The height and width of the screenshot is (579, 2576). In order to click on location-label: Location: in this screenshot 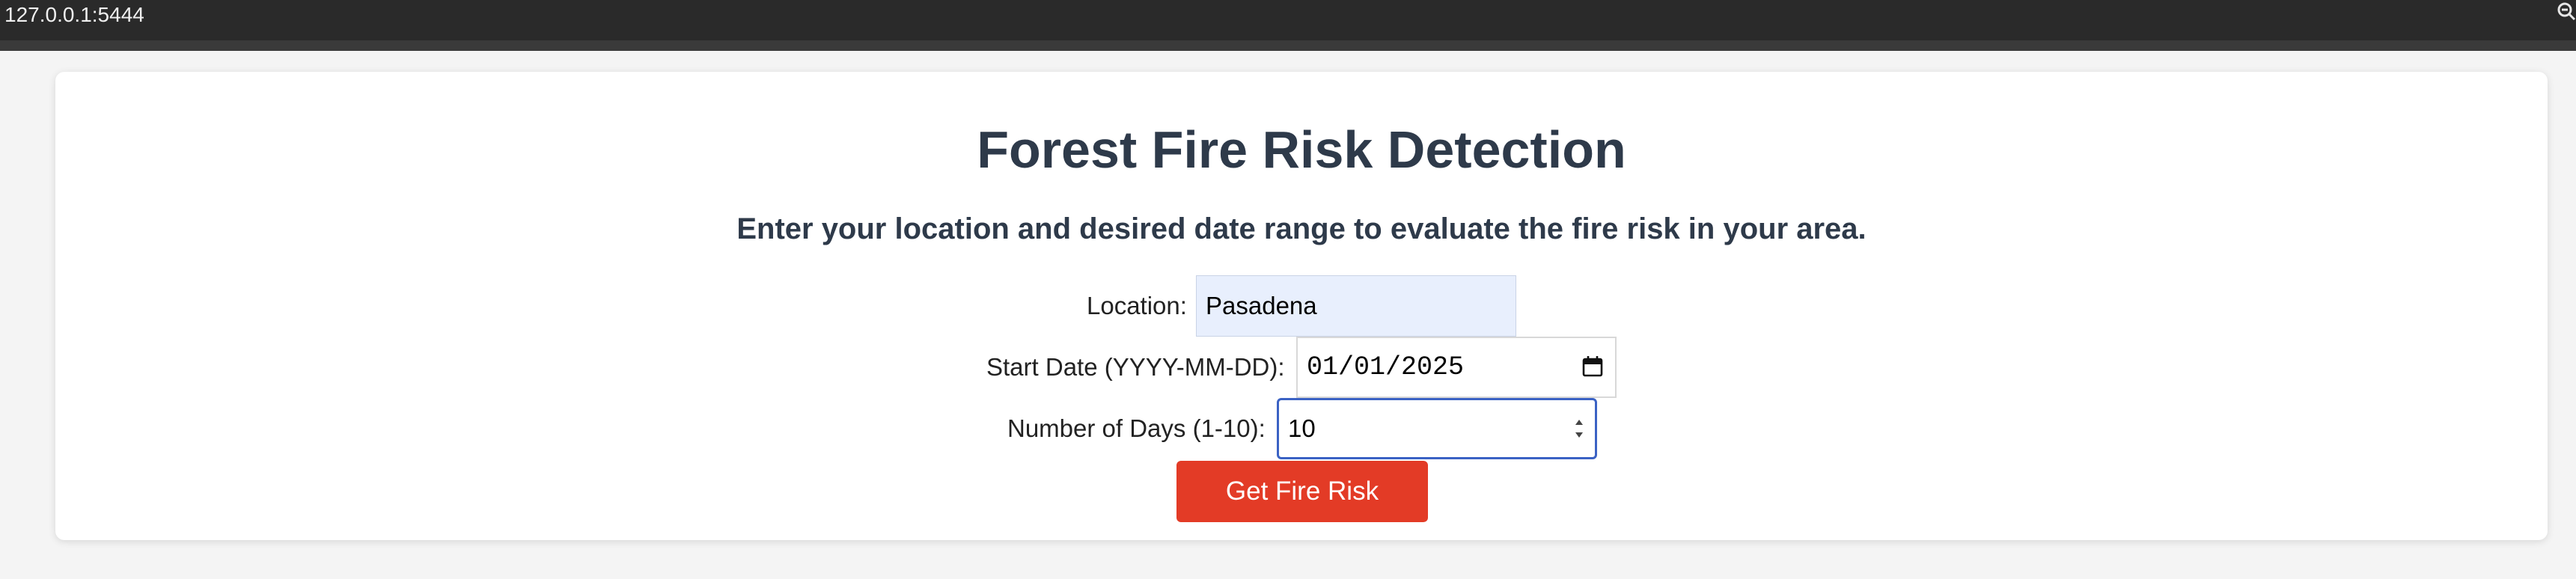, I will do `click(1137, 305)`.